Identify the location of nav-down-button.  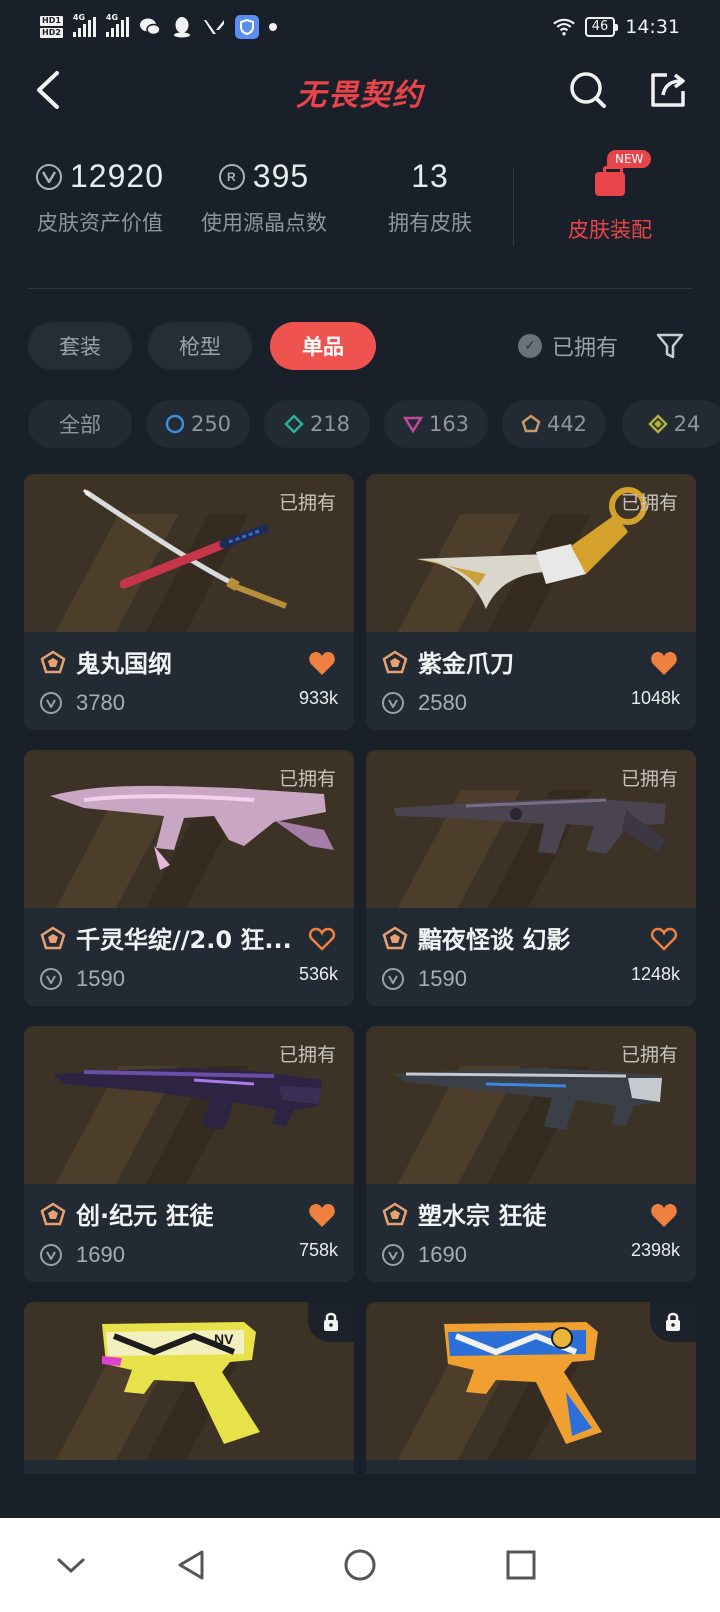
(71, 1565).